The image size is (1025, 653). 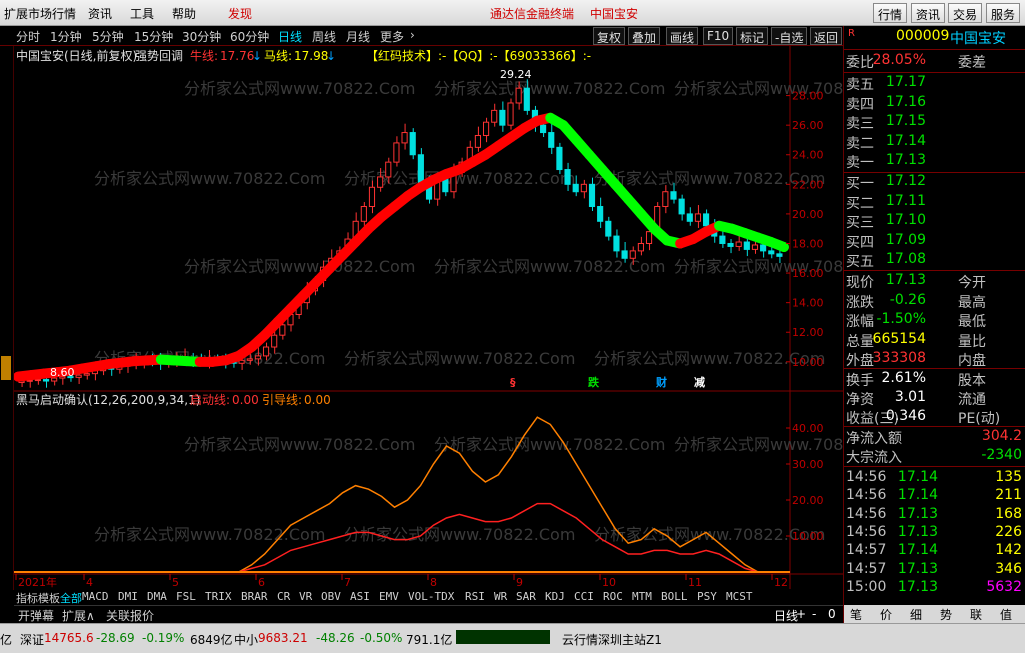 I want to click on related-quotes-tab: 关联报价, so click(x=130, y=615).